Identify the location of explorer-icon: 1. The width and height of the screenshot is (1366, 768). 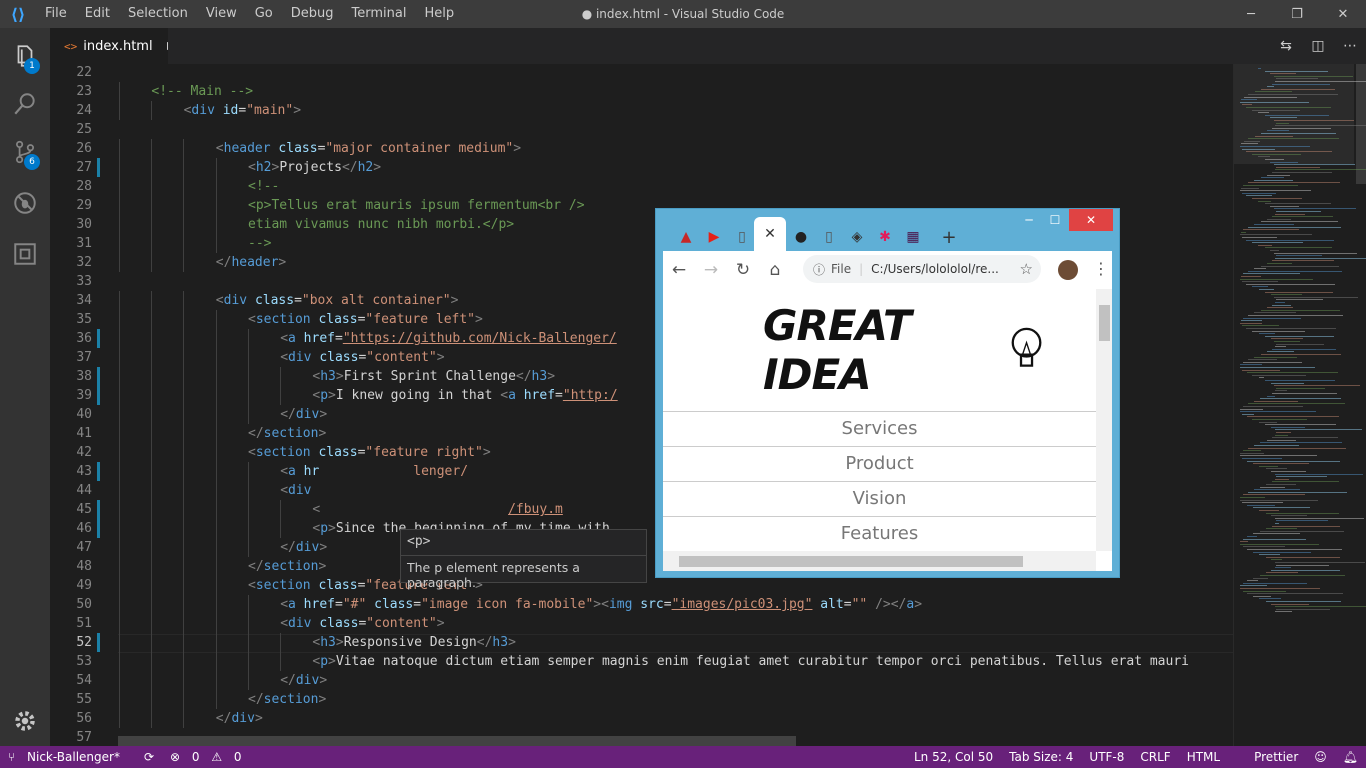
(25, 56).